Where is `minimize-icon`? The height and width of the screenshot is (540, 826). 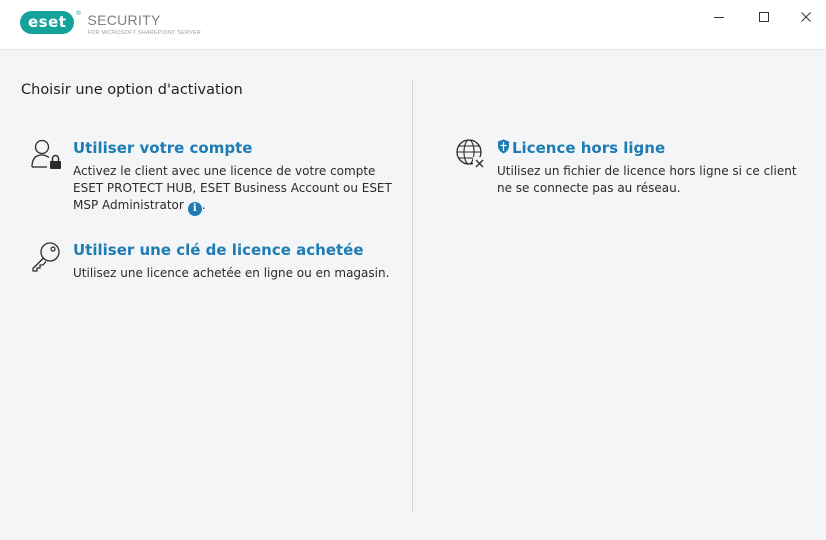
minimize-icon is located at coordinates (719, 17).